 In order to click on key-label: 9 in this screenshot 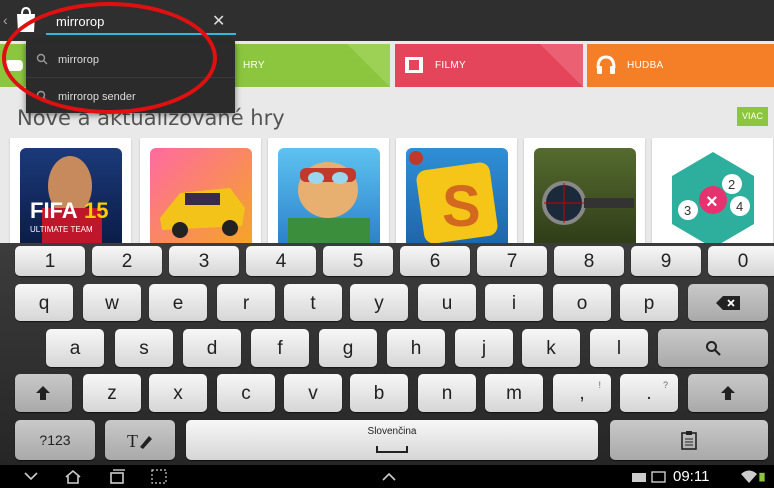, I will do `click(666, 261)`.